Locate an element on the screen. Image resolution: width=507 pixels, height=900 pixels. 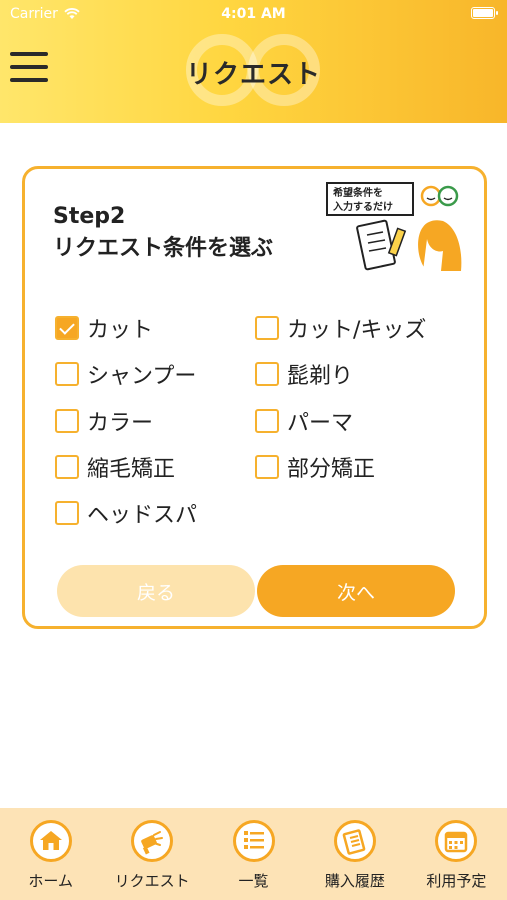
step-subtitle: リクエスト条件を選ぶ is located at coordinates (163, 248).